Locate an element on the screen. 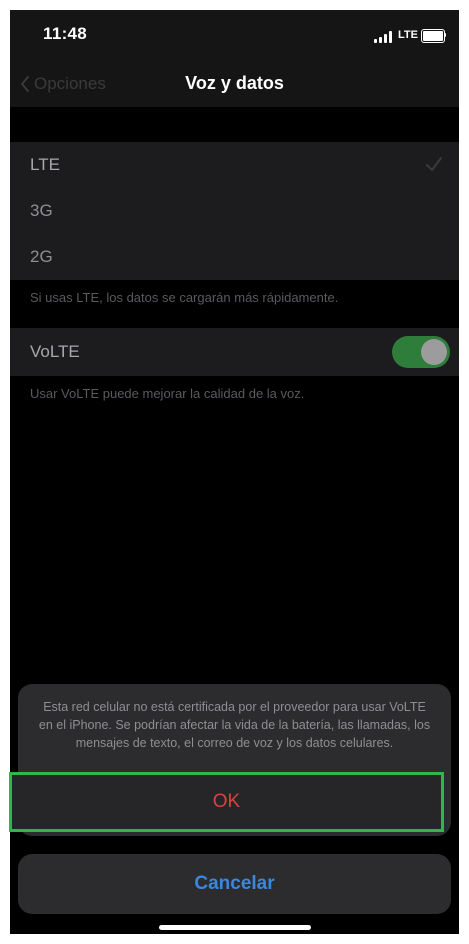  navigation-bar: Opciones Voz y datos is located at coordinates (234, 84).